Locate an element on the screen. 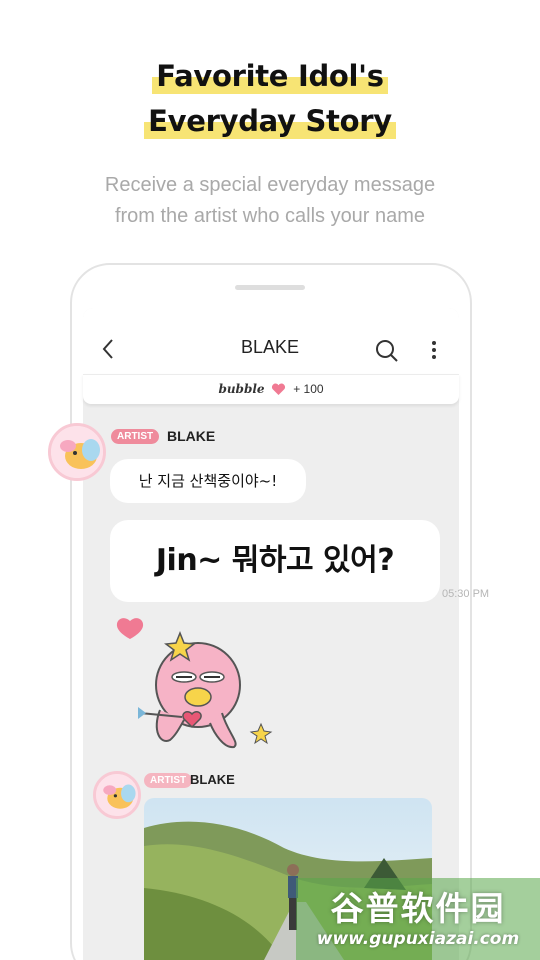 This screenshot has width=540, height=960. subtitle-line-1: Receive a special everyday message is located at coordinates (270, 185).